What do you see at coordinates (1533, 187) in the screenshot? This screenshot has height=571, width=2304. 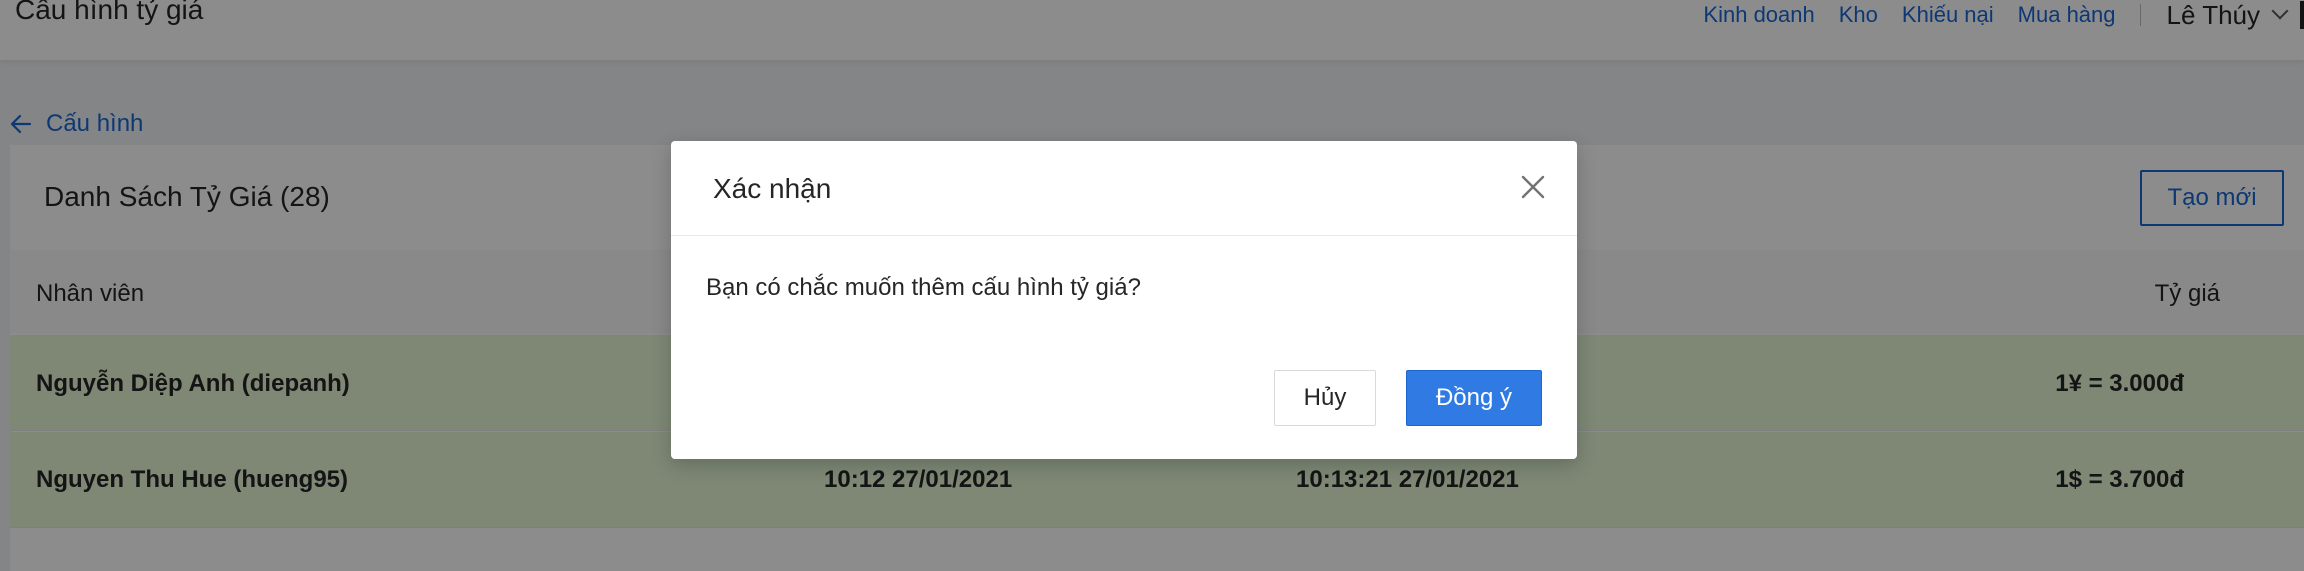 I see `close-icon` at bounding box center [1533, 187].